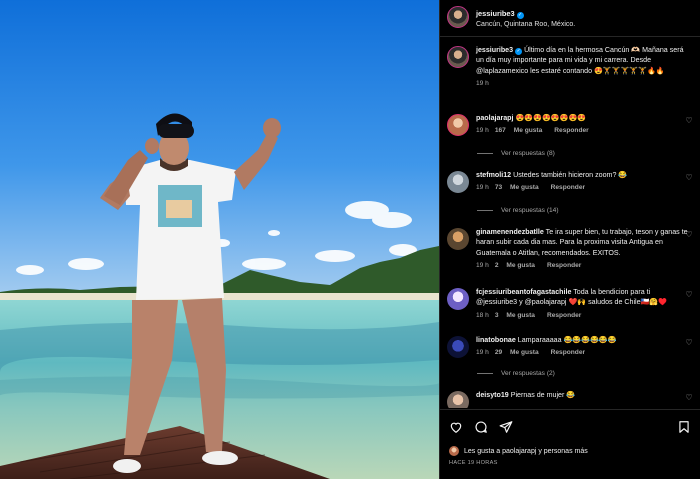  Describe the element at coordinates (458, 57) in the screenshot. I see `caption-avatar` at that location.